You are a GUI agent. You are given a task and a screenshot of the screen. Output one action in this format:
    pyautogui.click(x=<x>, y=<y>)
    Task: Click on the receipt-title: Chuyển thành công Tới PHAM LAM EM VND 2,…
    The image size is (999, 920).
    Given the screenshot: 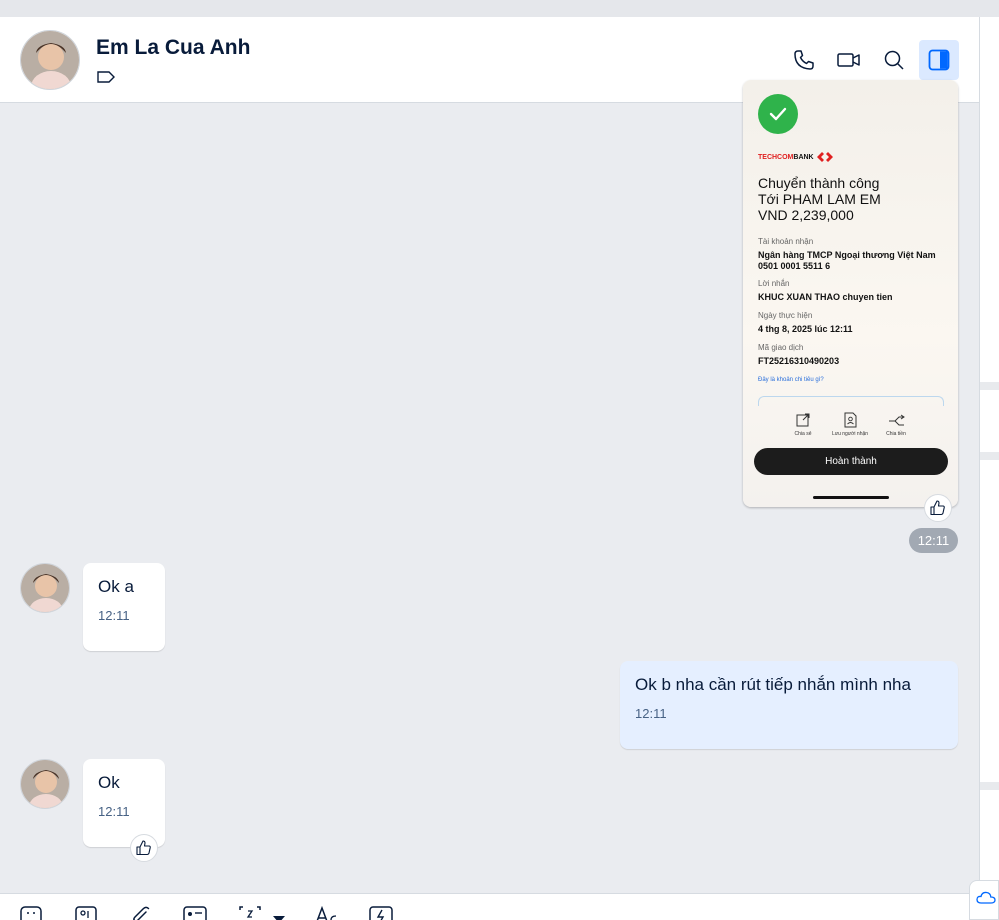 What is the action you would take?
    pyautogui.click(x=819, y=199)
    